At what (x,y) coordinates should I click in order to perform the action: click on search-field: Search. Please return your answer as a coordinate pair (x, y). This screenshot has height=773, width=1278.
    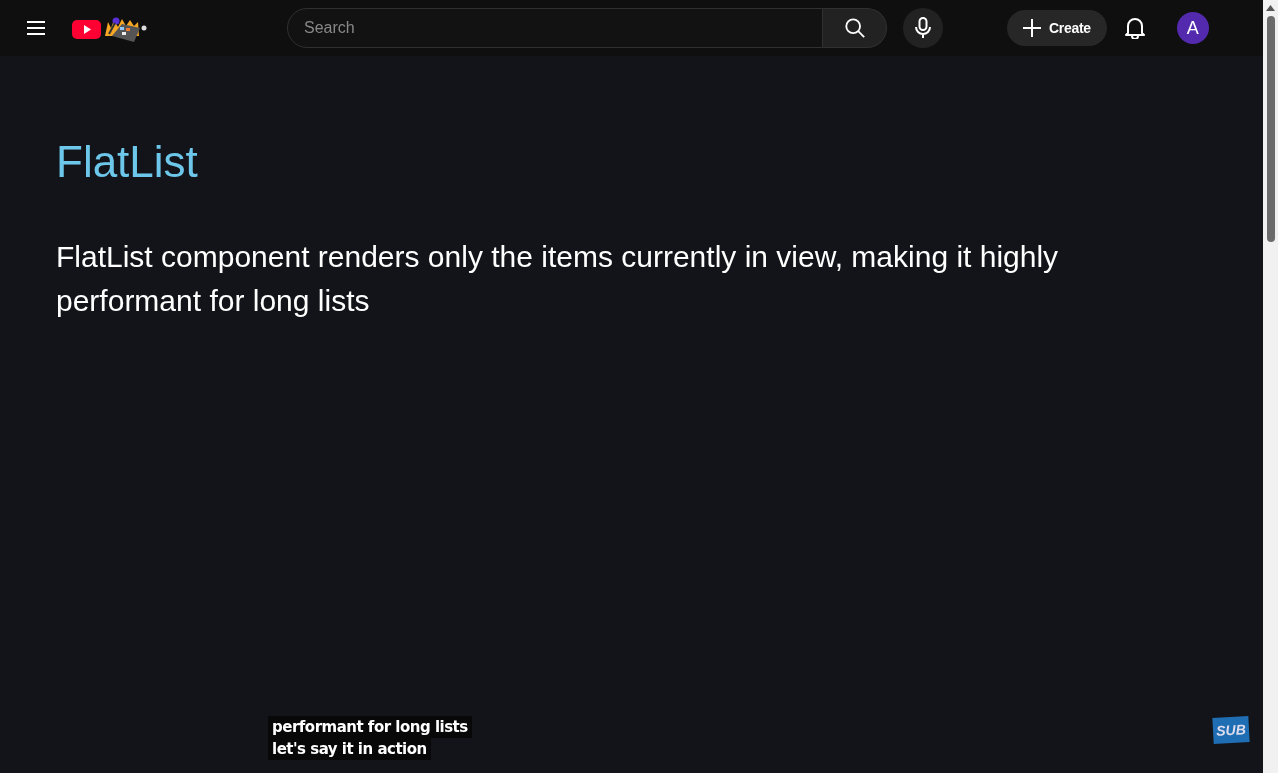
    Looking at the image, I should click on (555, 28).